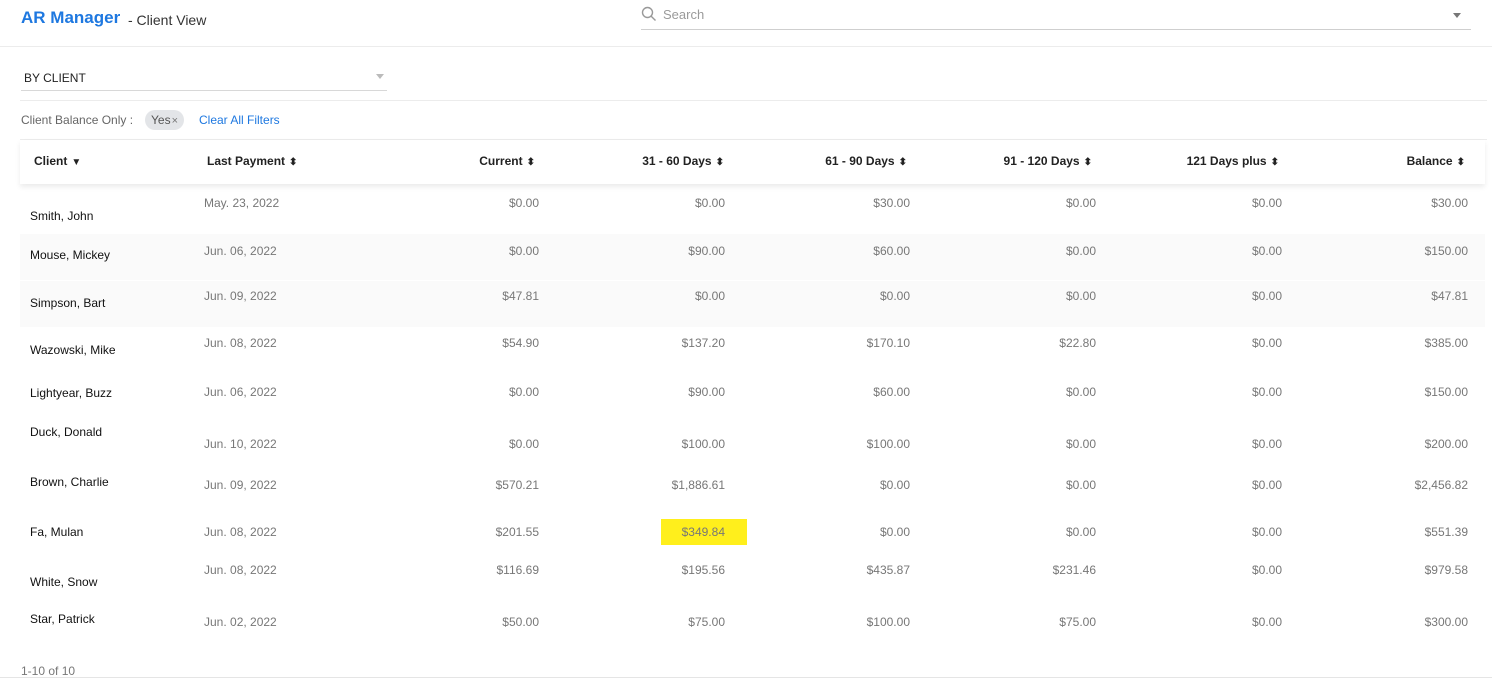 This screenshot has width=1492, height=679. I want to click on current-amount: $570.21, so click(517, 485).